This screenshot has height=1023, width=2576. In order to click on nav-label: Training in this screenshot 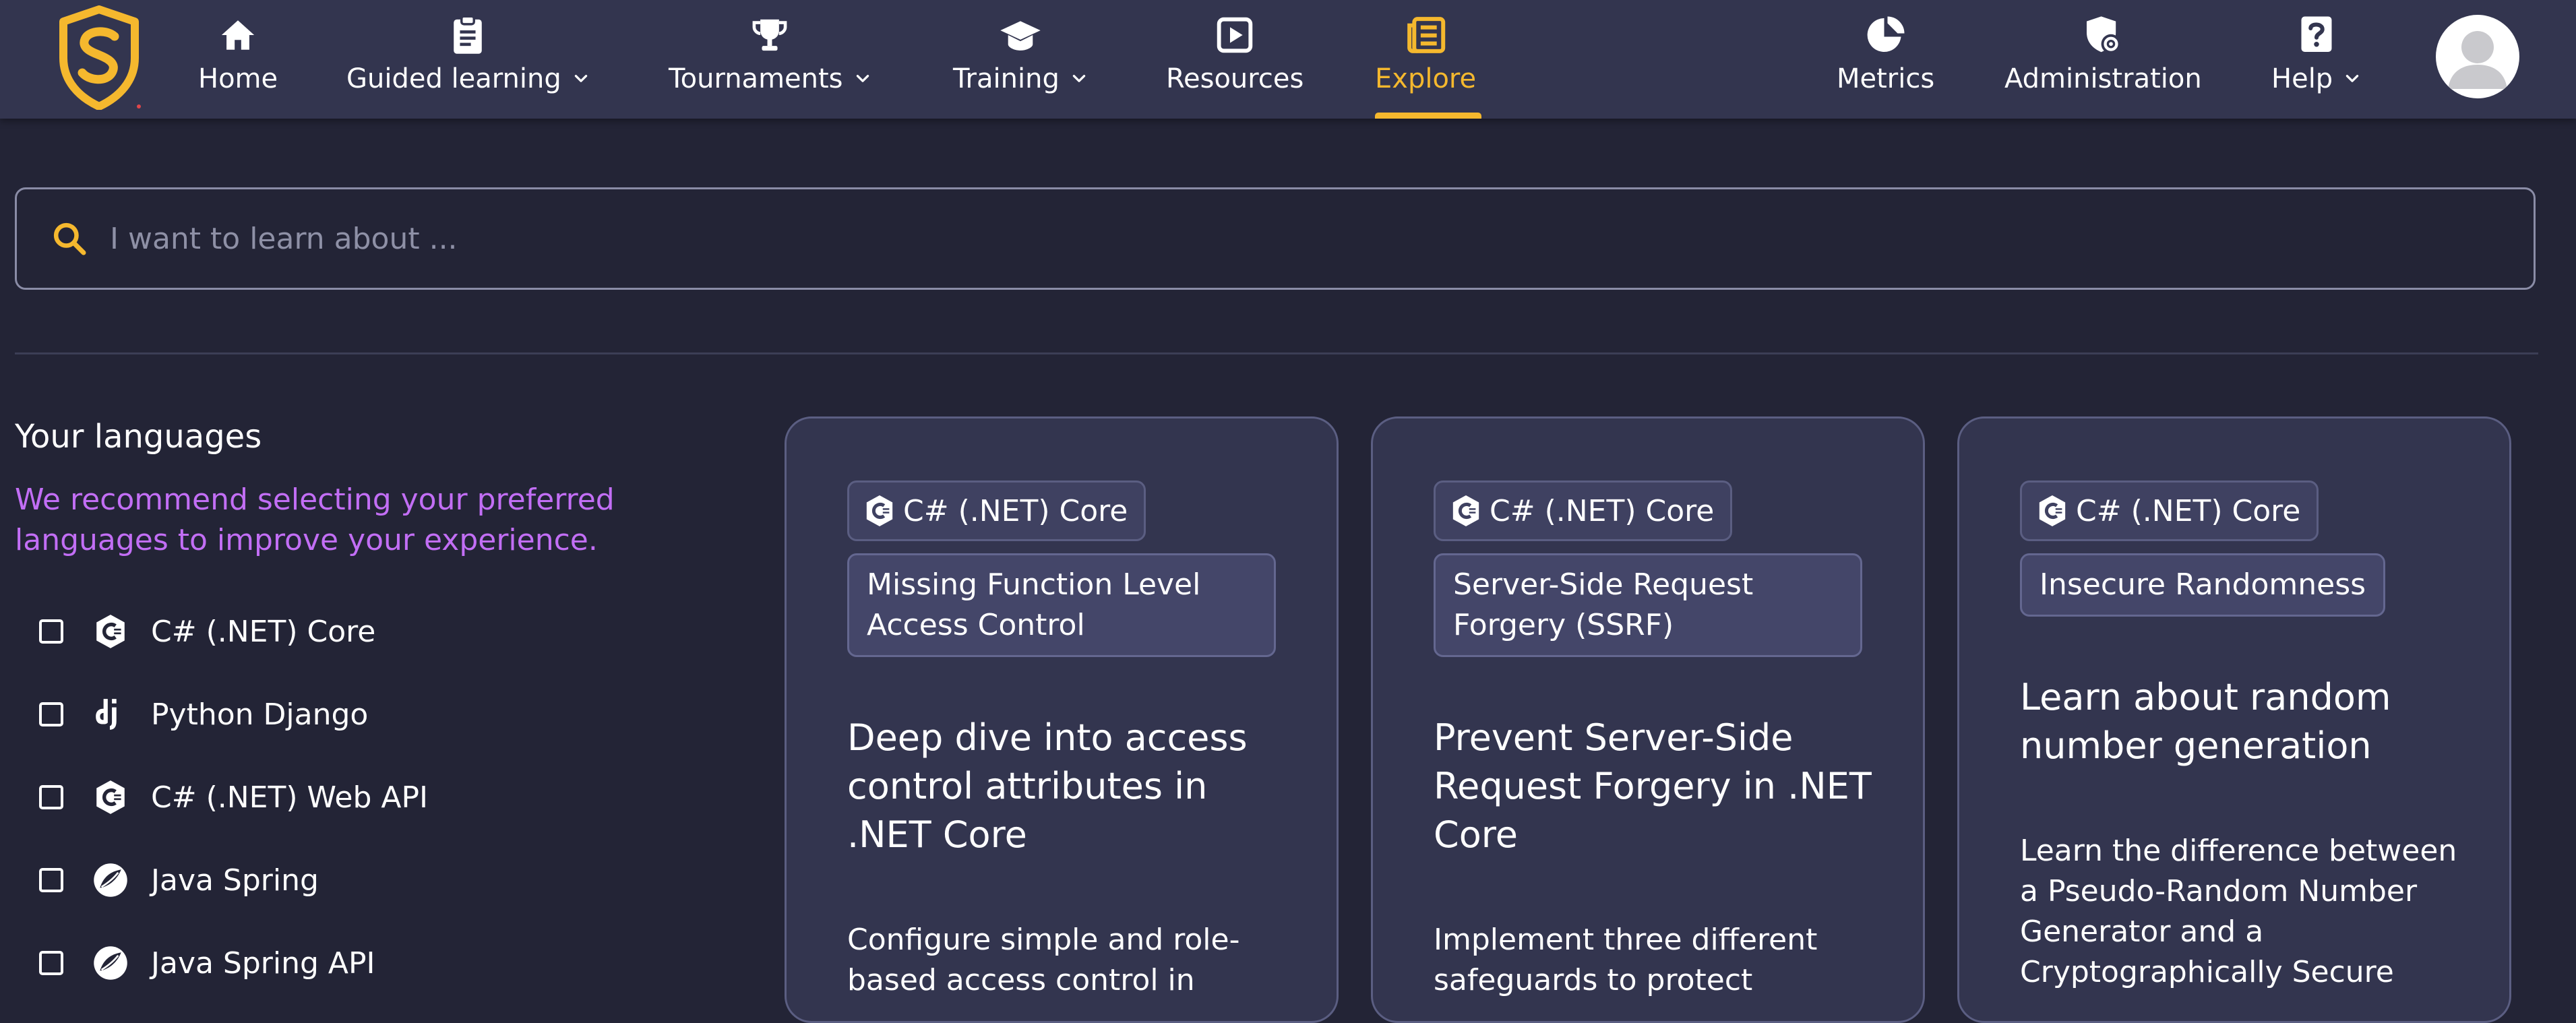, I will do `click(1007, 78)`.